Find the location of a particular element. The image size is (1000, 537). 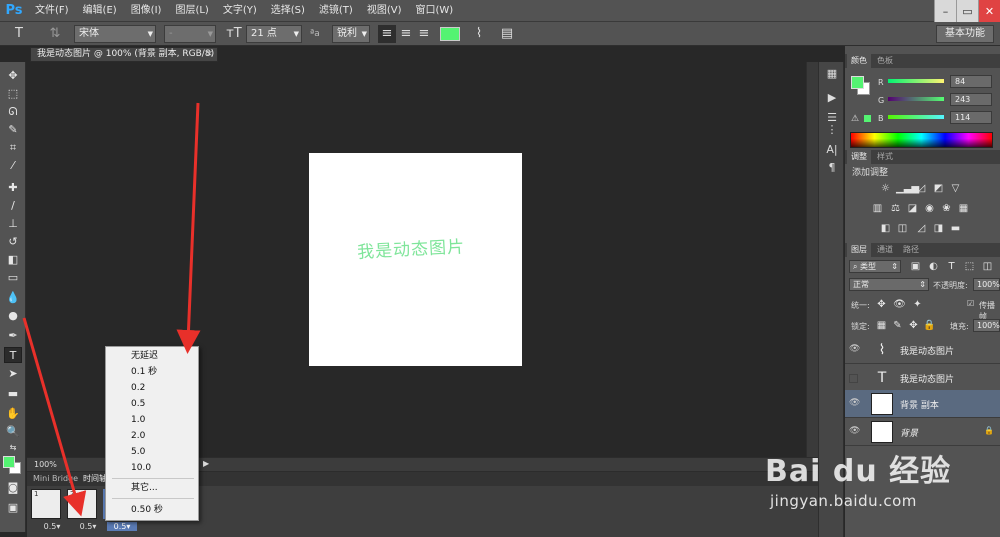

posterize-icon: ◫ is located at coordinates (902, 228).